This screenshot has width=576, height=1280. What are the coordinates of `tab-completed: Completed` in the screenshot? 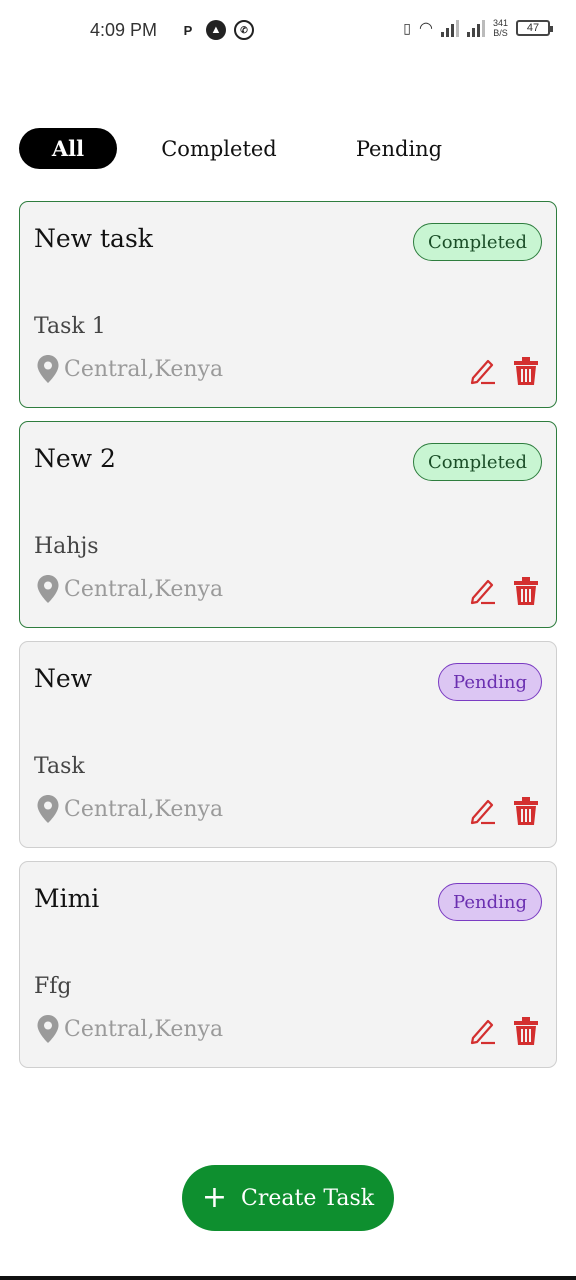 It's located at (219, 148).